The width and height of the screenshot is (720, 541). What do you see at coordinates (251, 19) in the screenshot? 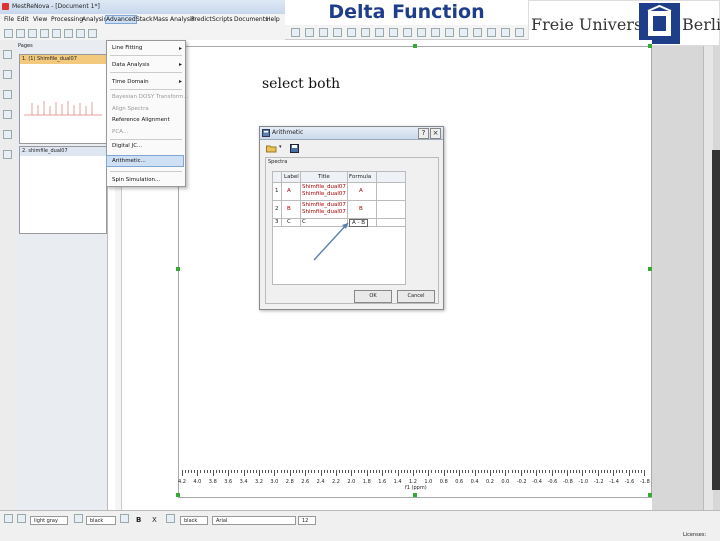
I see `menu-documents: Documents` at bounding box center [251, 19].